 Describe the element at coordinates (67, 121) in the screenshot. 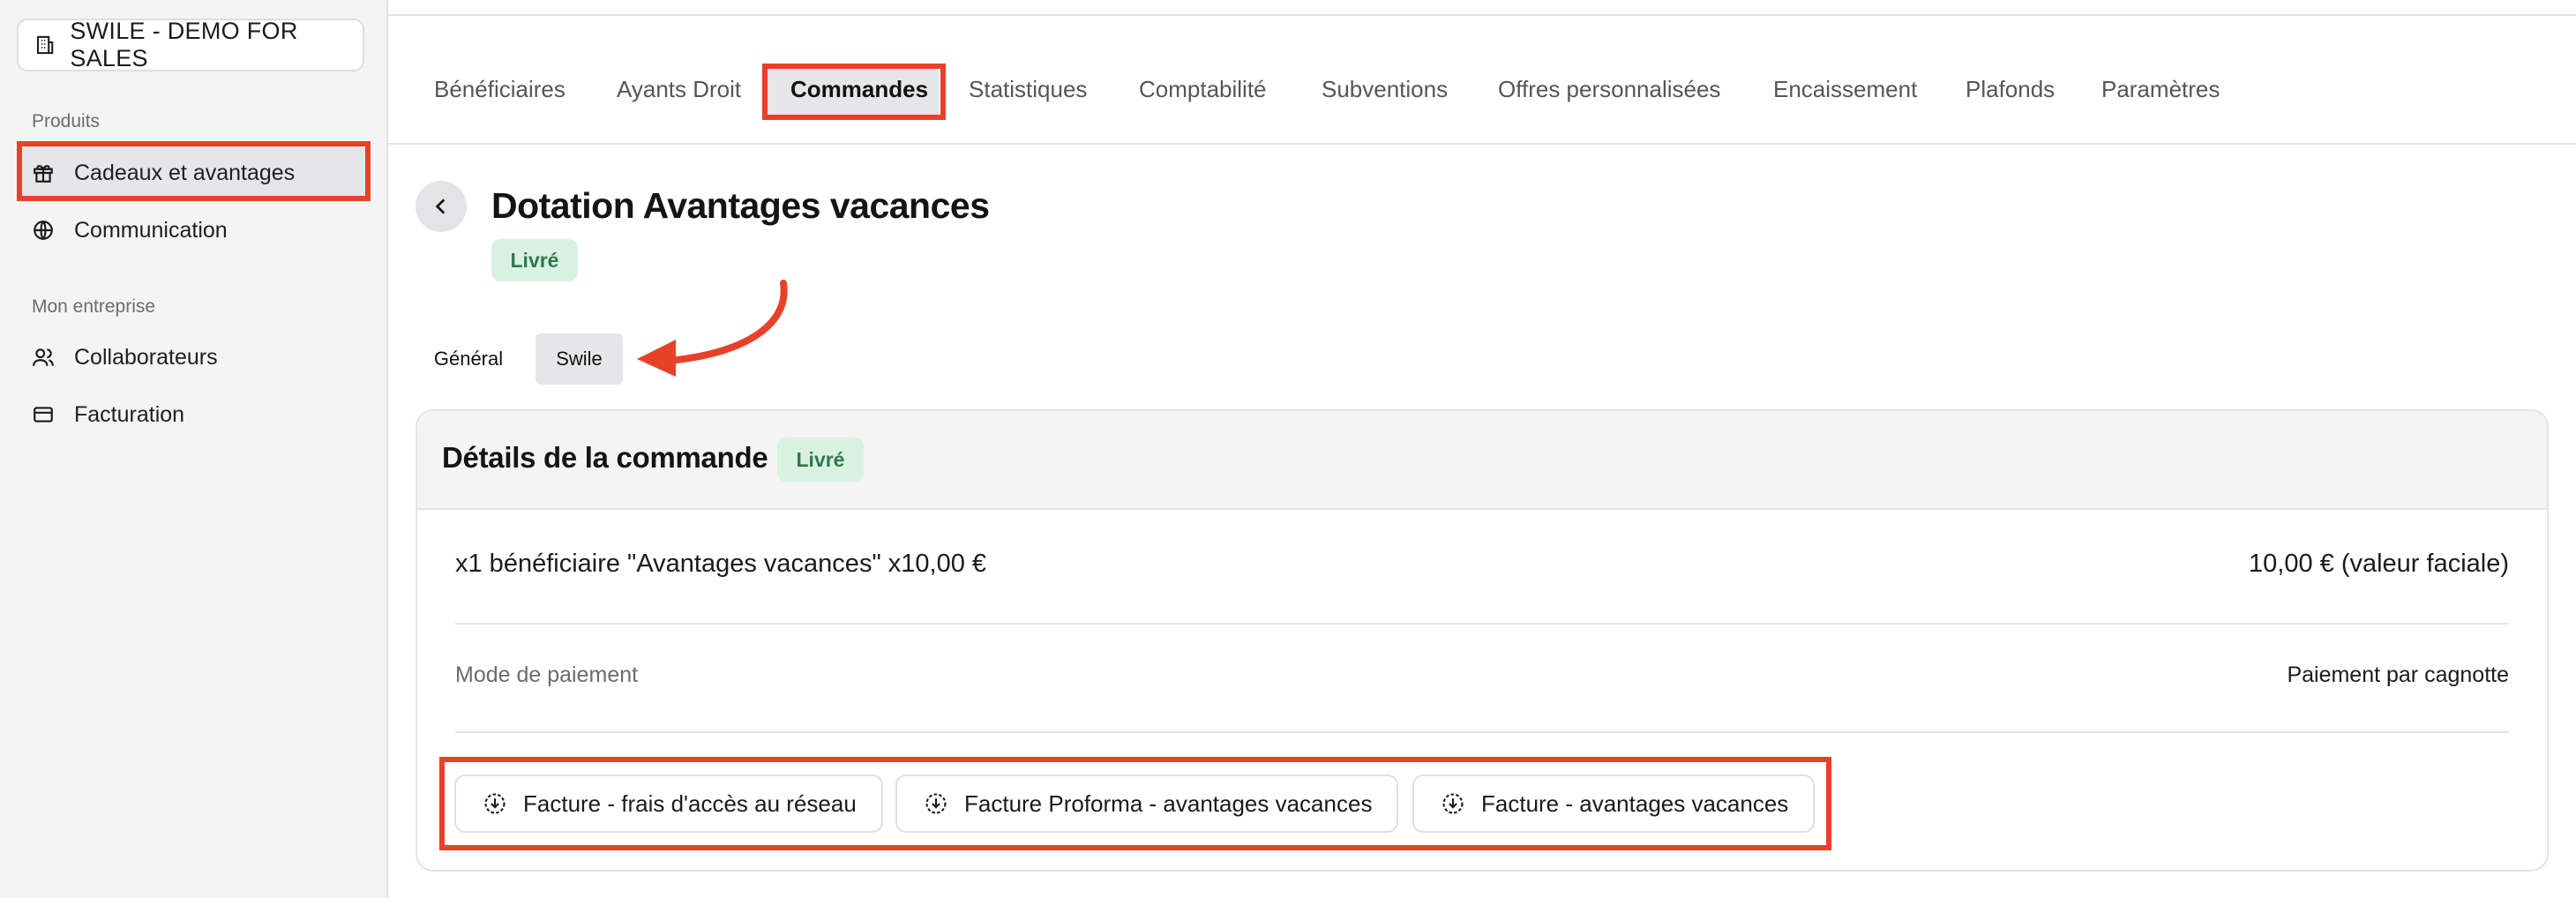

I see `section-label-products: Produits` at that location.